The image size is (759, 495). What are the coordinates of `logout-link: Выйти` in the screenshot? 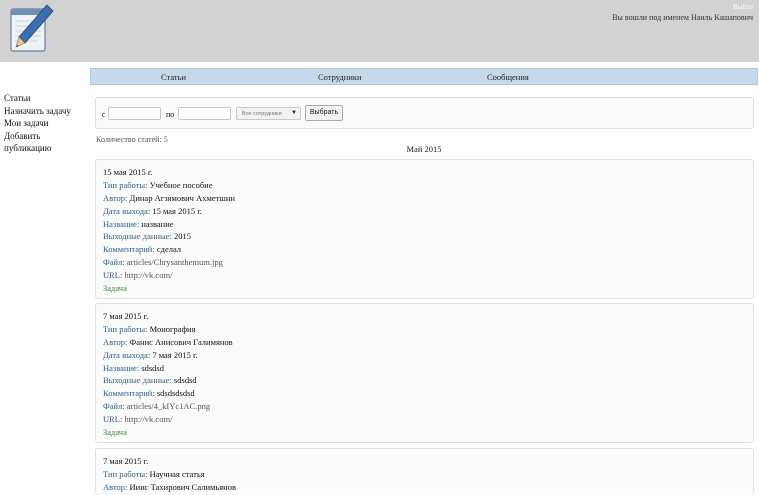 It's located at (743, 7).